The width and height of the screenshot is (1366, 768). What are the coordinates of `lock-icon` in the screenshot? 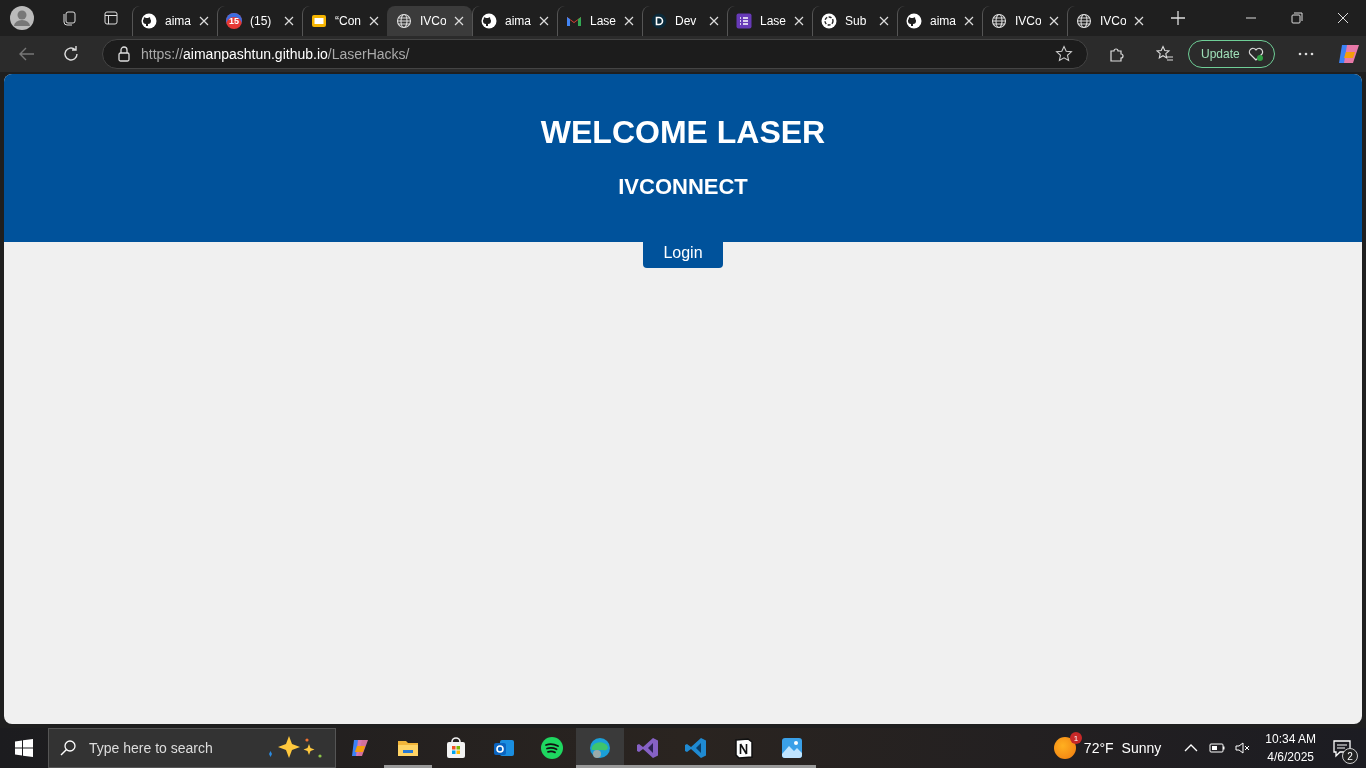 It's located at (124, 54).